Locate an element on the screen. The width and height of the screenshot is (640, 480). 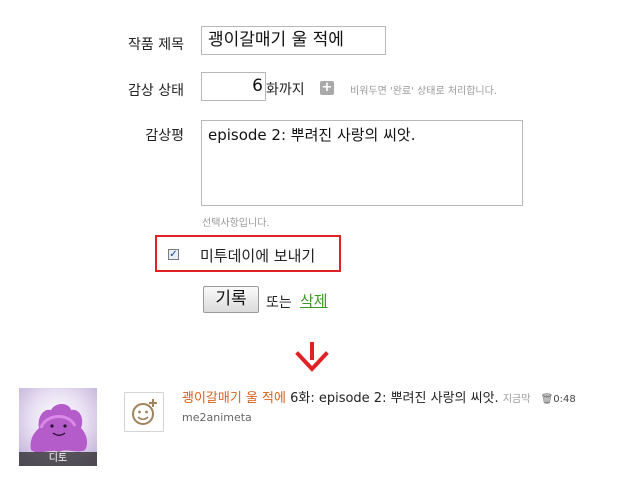
optional-hint: 선택사항입니다. is located at coordinates (236, 223).